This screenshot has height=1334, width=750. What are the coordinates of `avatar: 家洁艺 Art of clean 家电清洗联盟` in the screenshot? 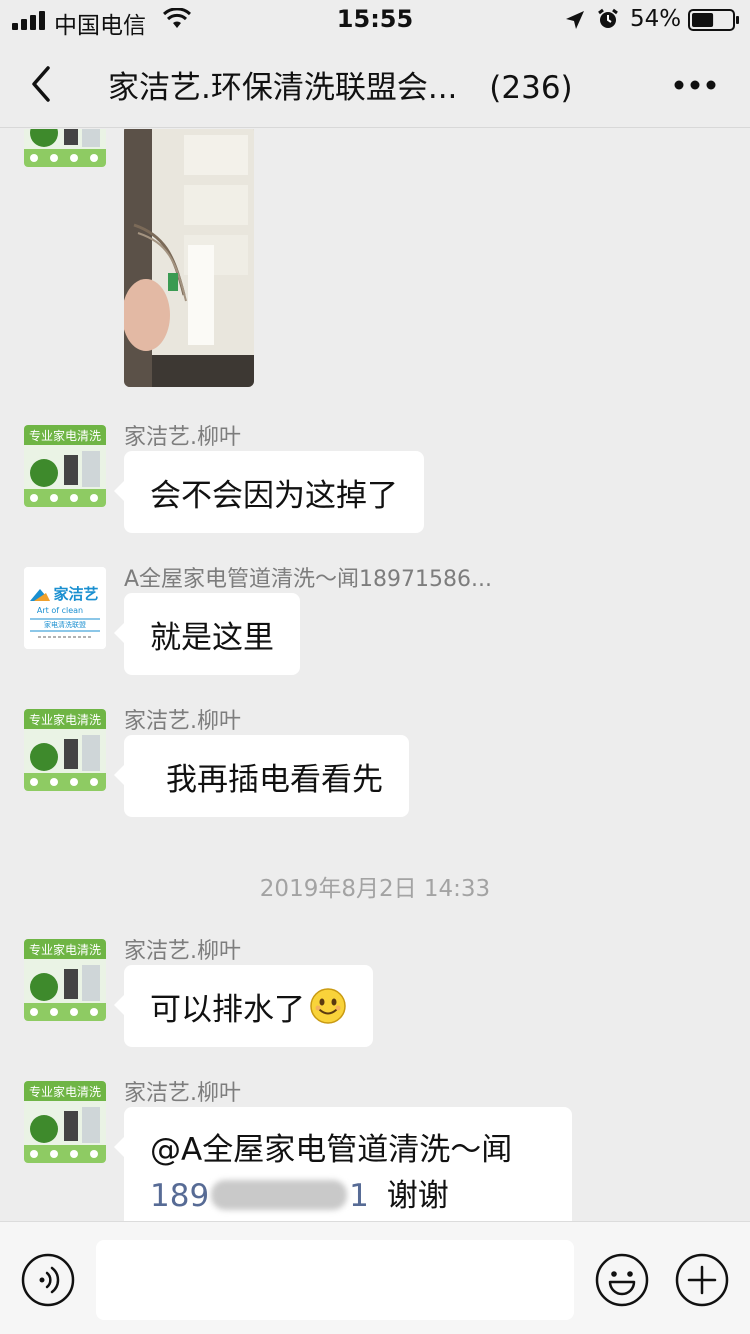 It's located at (65, 608).